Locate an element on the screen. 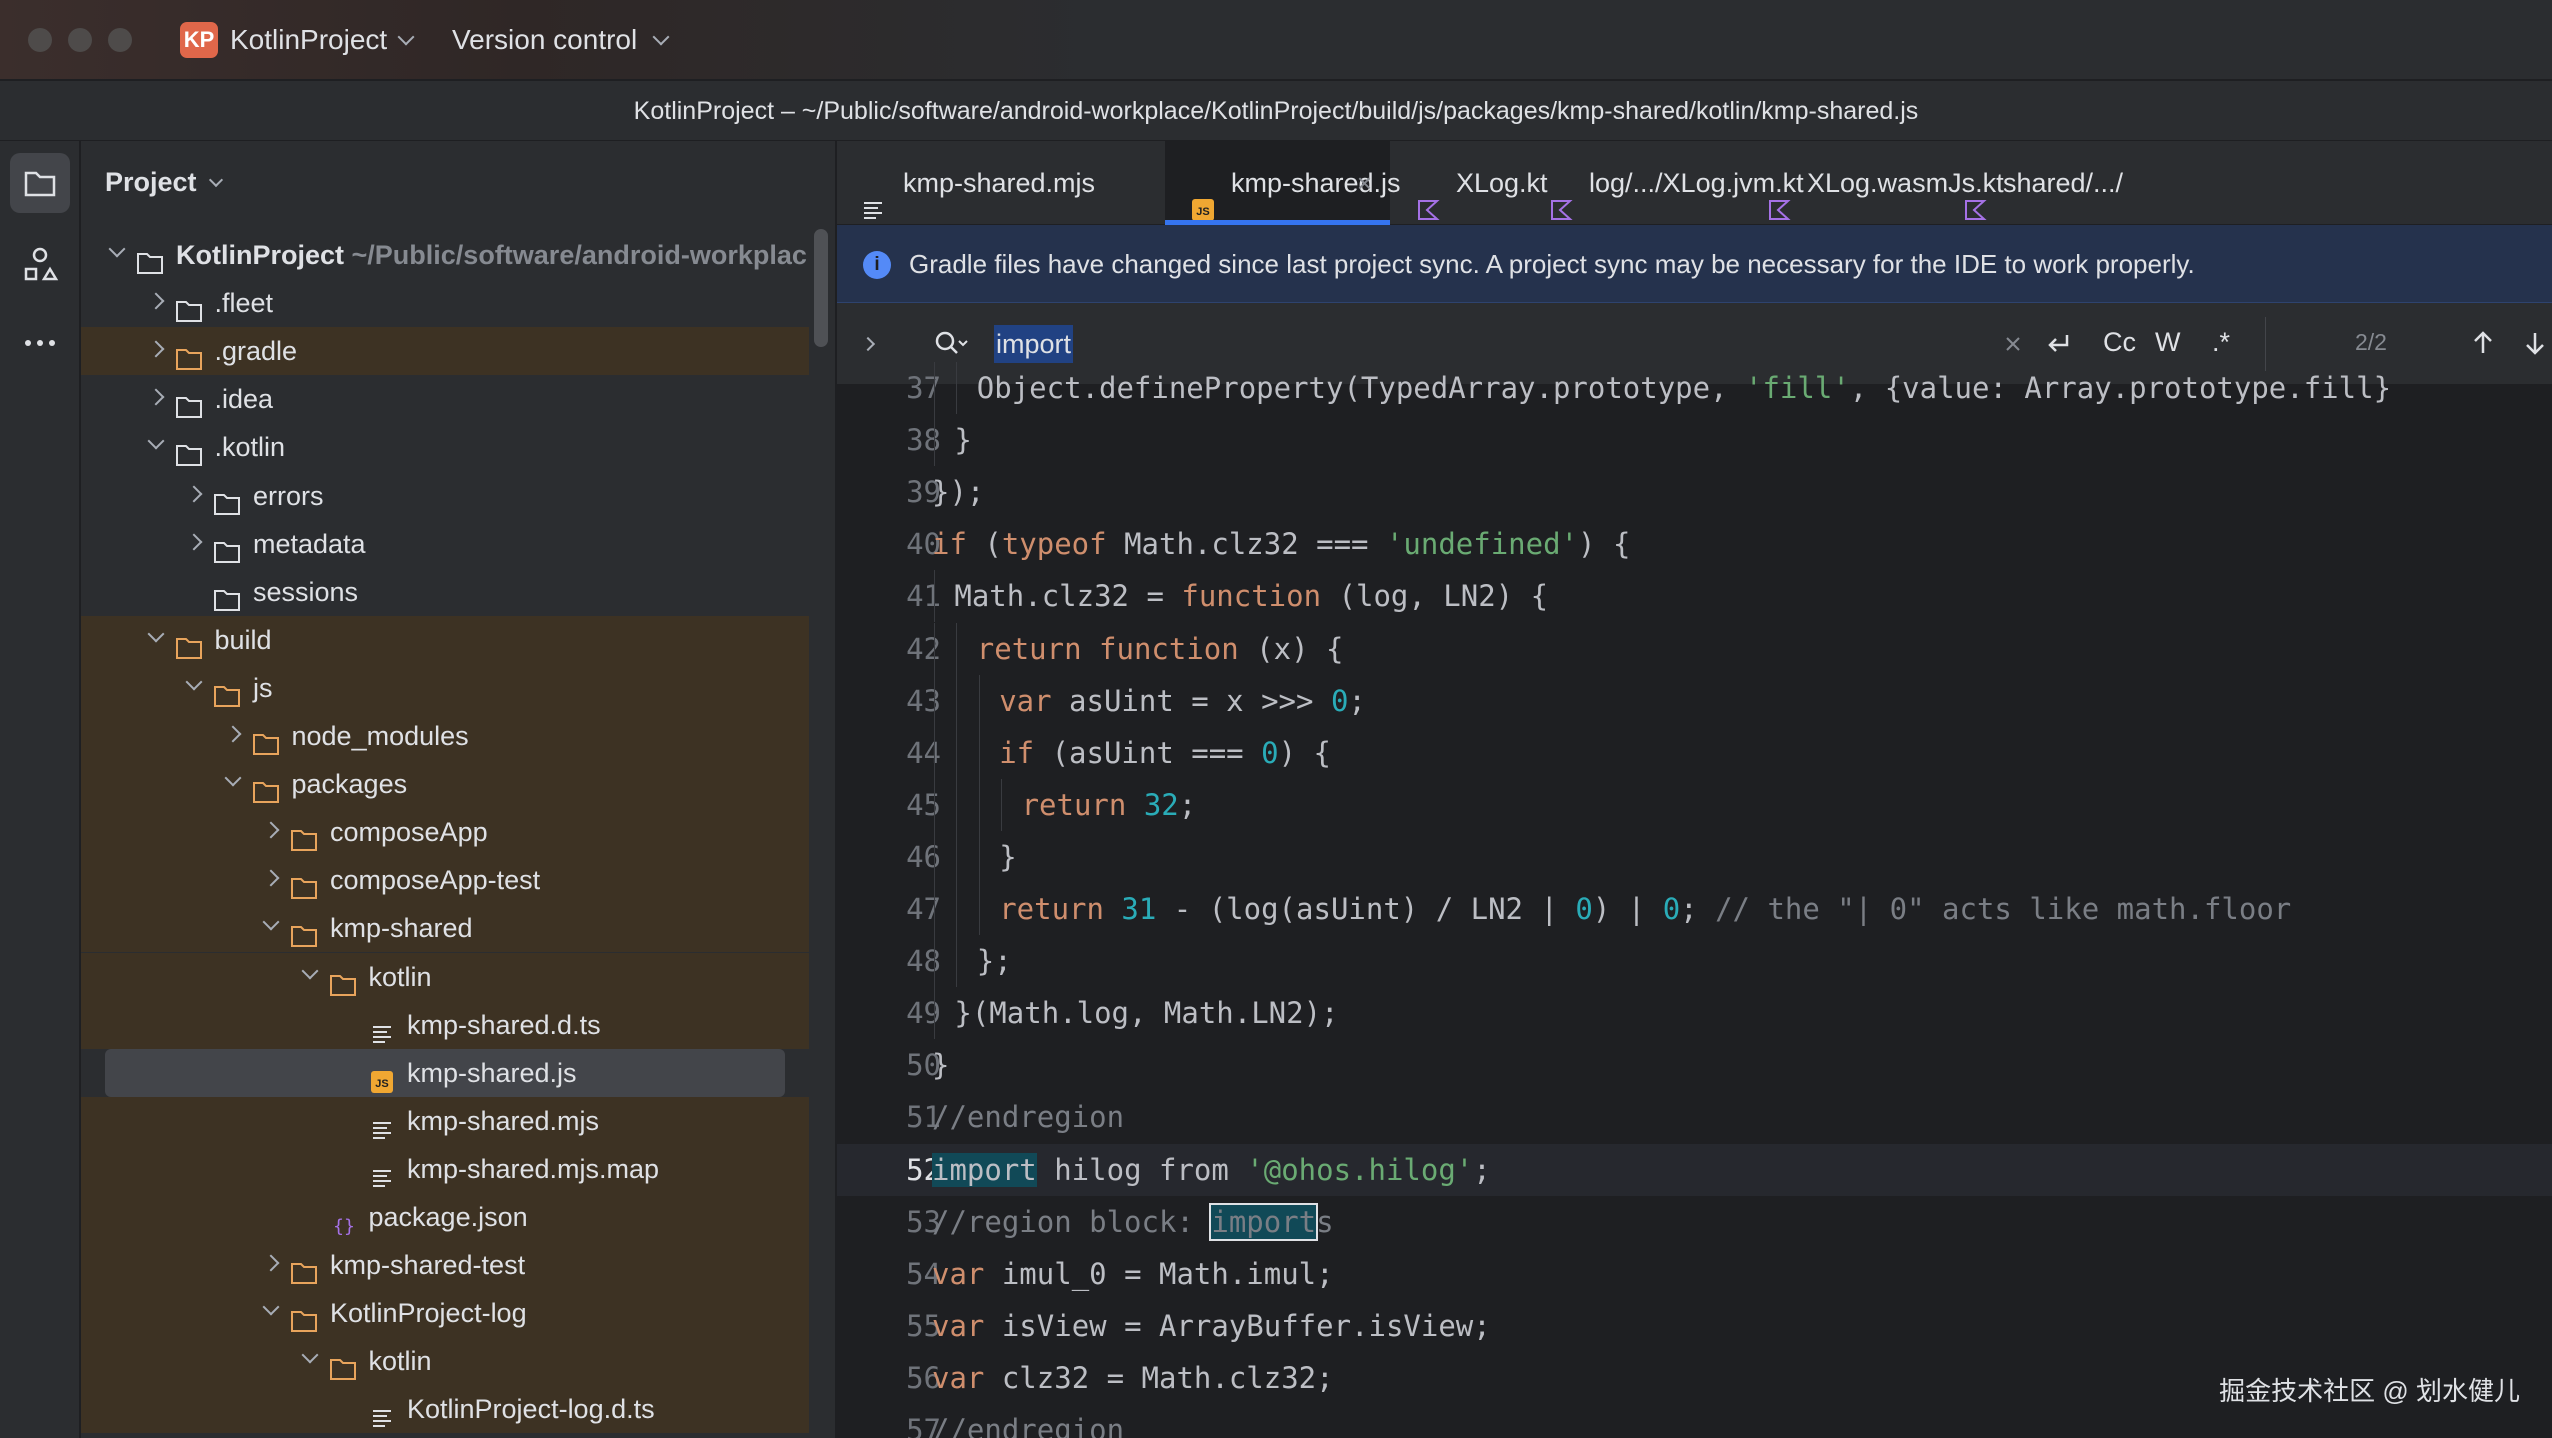 The width and height of the screenshot is (2552, 1438). tree-item: composeApp-test is located at coordinates (445, 880).